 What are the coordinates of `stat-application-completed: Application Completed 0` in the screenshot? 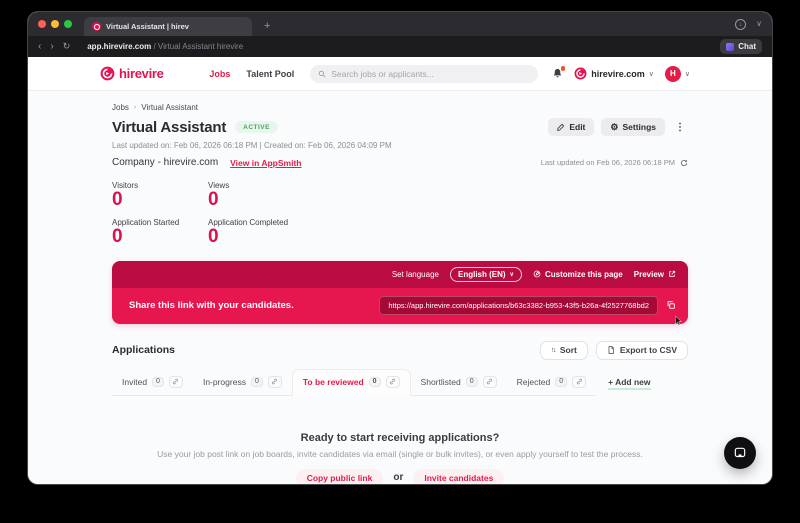 It's located at (288, 233).